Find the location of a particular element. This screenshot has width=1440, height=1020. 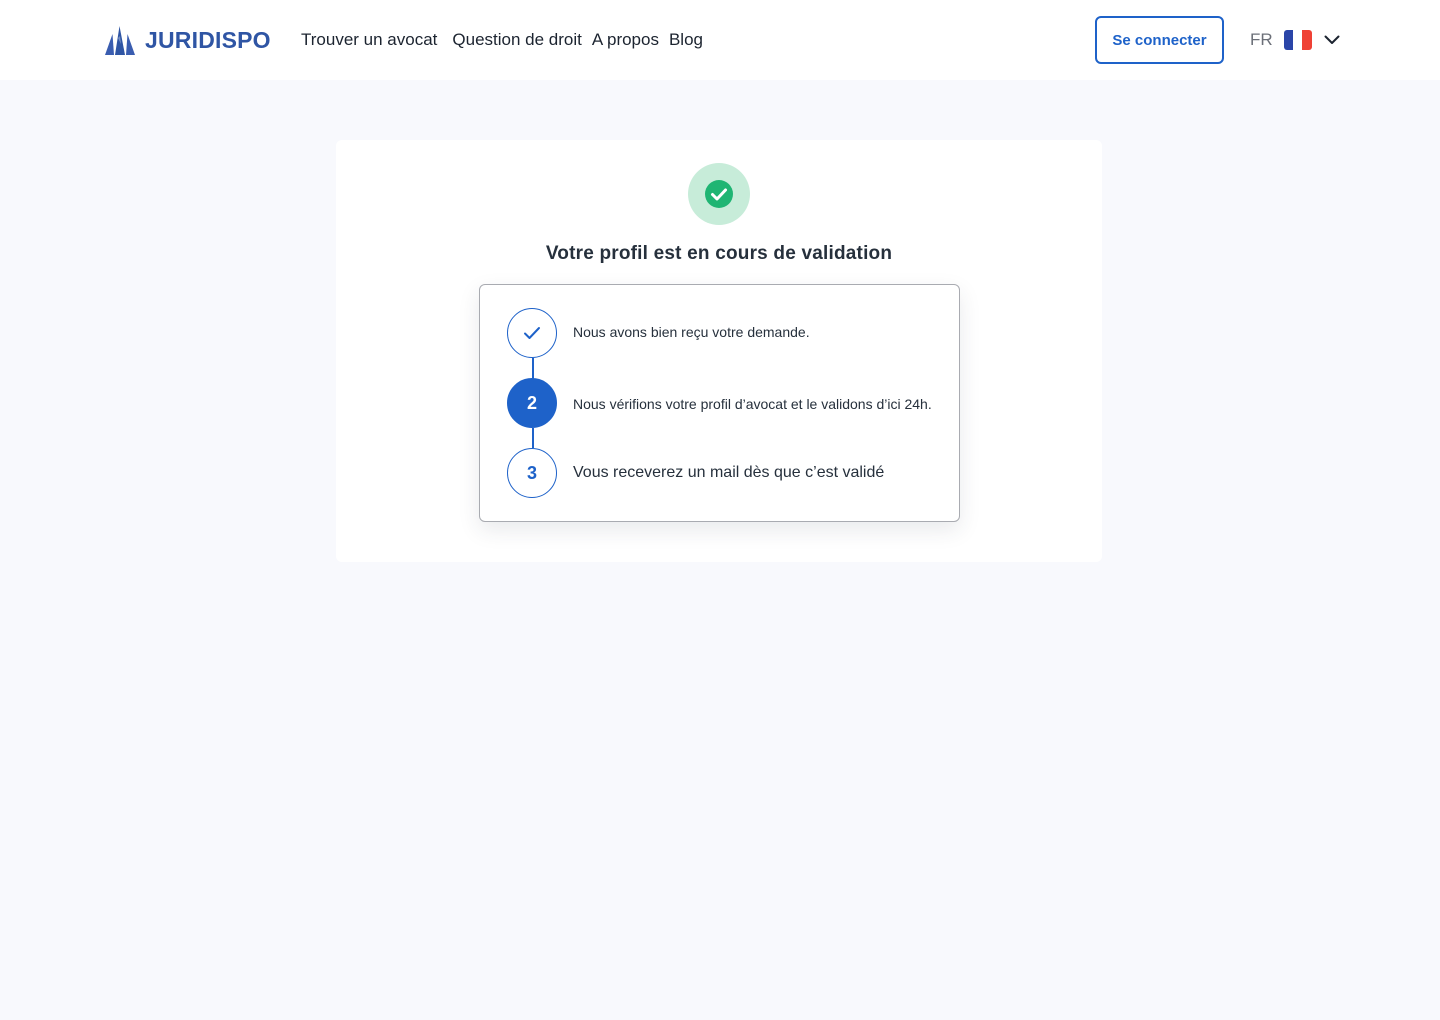

chevron-down-icon is located at coordinates (1332, 39).